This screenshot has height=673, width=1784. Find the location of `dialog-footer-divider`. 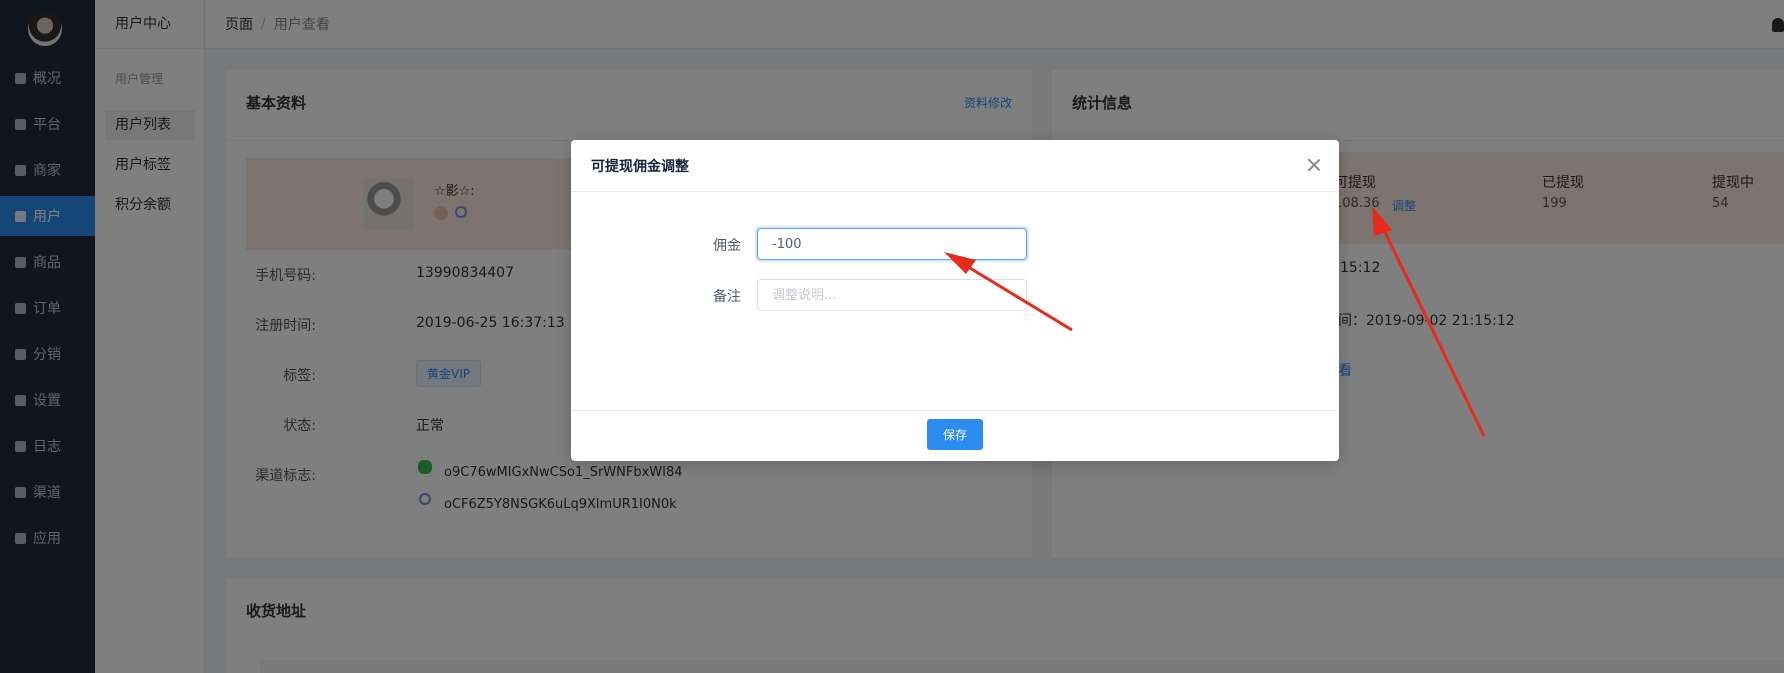

dialog-footer-divider is located at coordinates (955, 410).